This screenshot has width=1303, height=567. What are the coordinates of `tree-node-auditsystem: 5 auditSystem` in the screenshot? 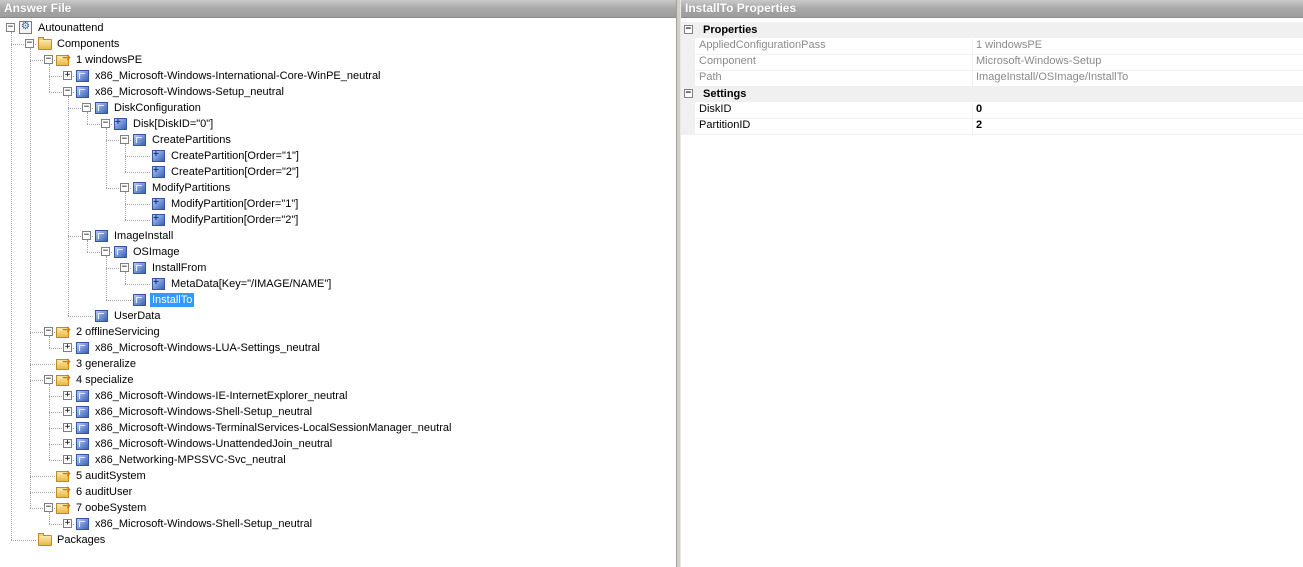 It's located at (338, 476).